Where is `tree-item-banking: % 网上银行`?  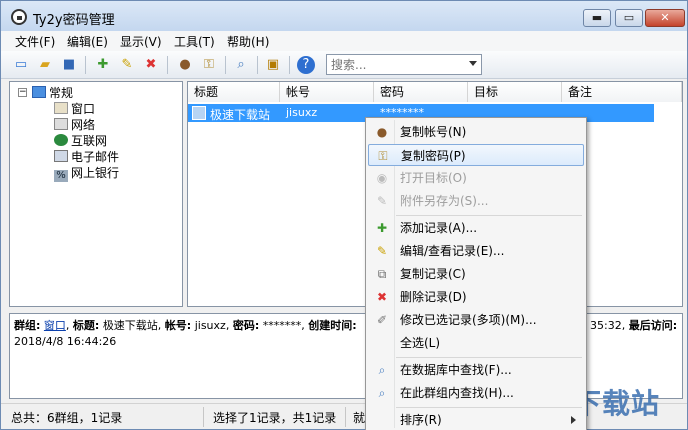 tree-item-banking: % 网上银行 is located at coordinates (86, 173).